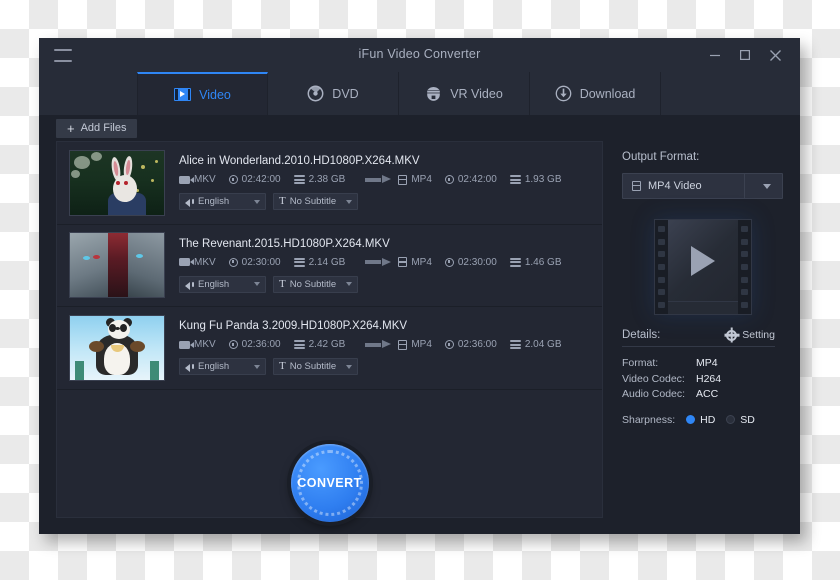 This screenshot has width=840, height=580. I want to click on details-header: Details: Setting, so click(698, 338).